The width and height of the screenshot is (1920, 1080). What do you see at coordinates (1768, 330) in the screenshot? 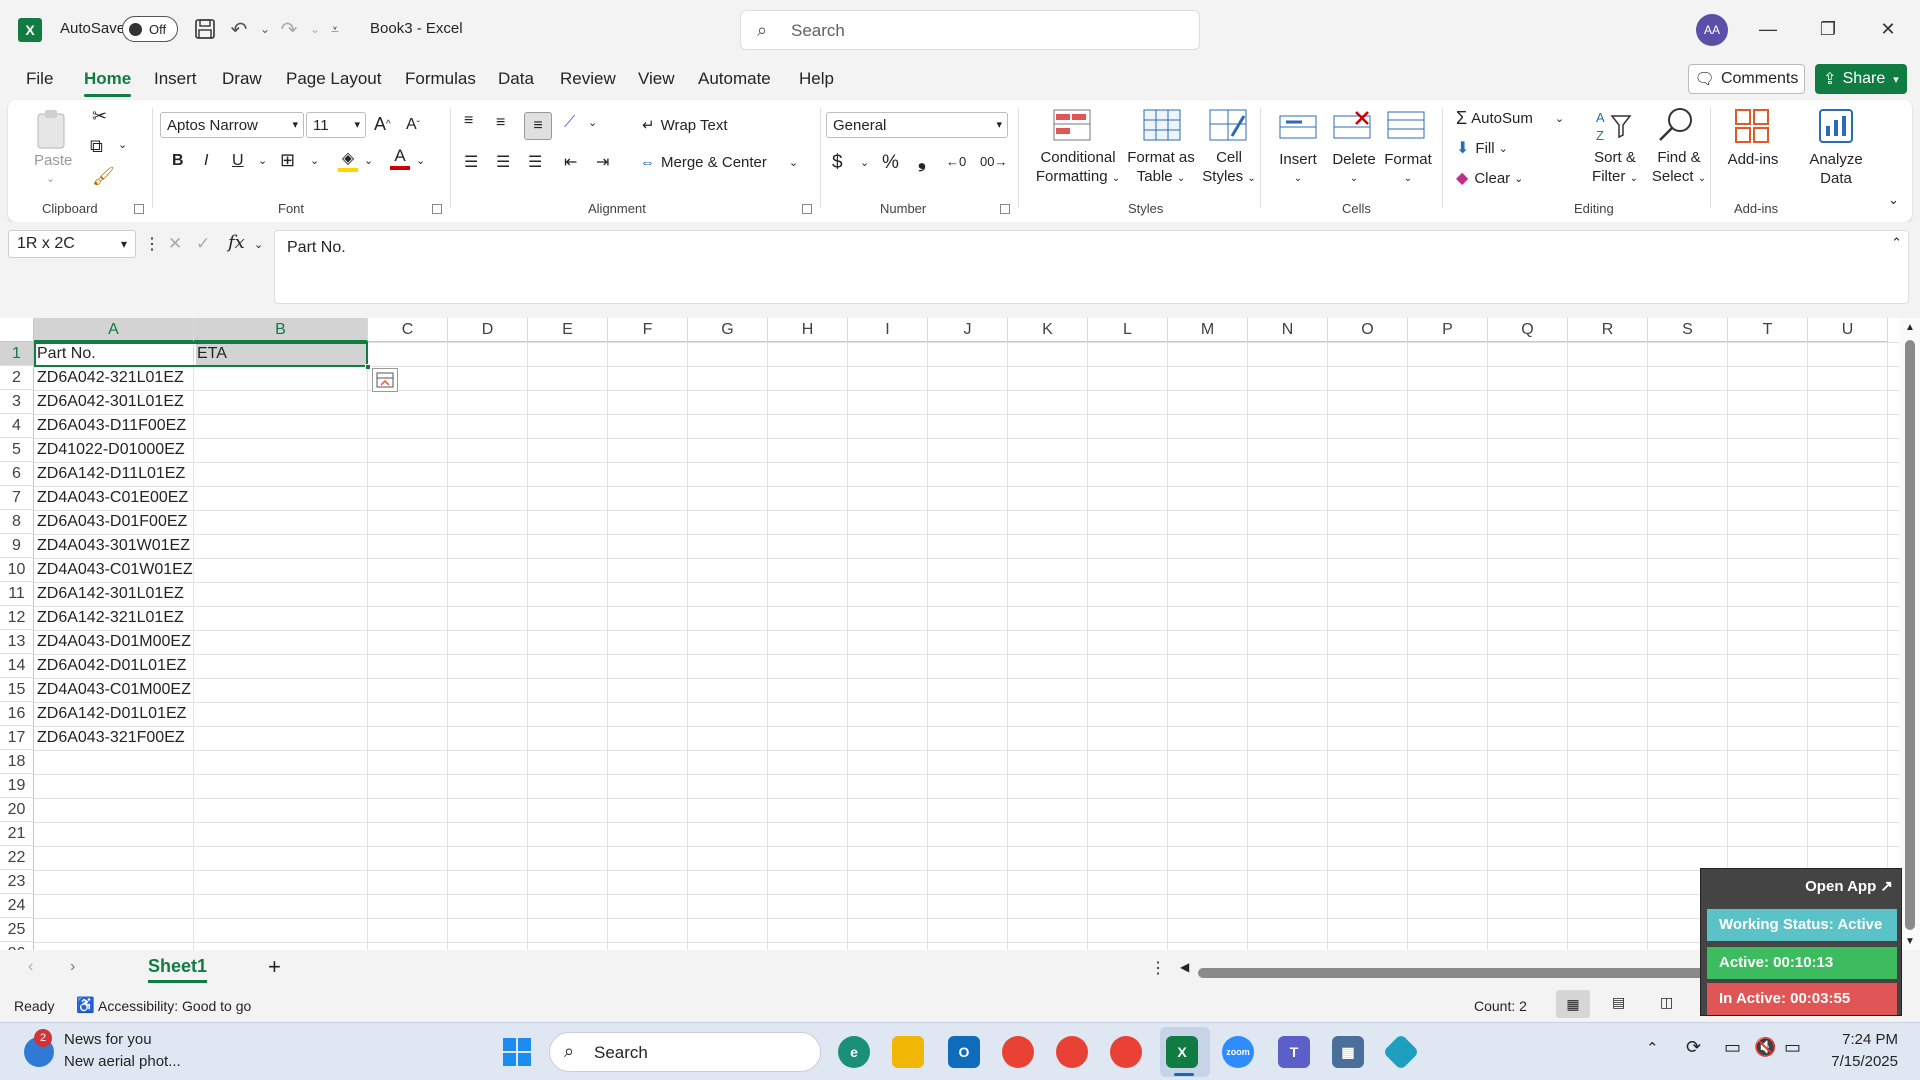
I see `column-header-t: T` at bounding box center [1768, 330].